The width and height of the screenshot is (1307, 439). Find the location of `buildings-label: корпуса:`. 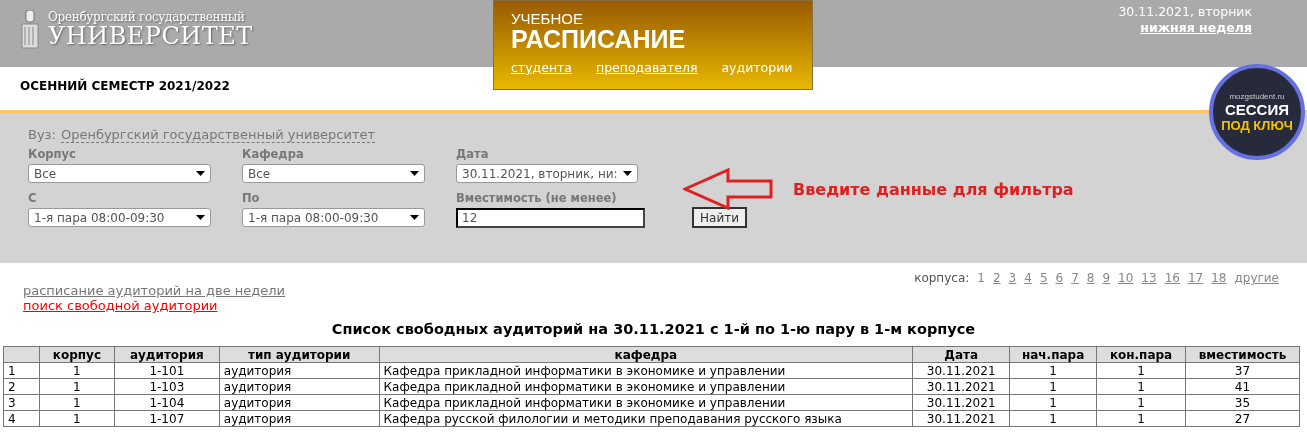

buildings-label: корпуса: is located at coordinates (942, 279).